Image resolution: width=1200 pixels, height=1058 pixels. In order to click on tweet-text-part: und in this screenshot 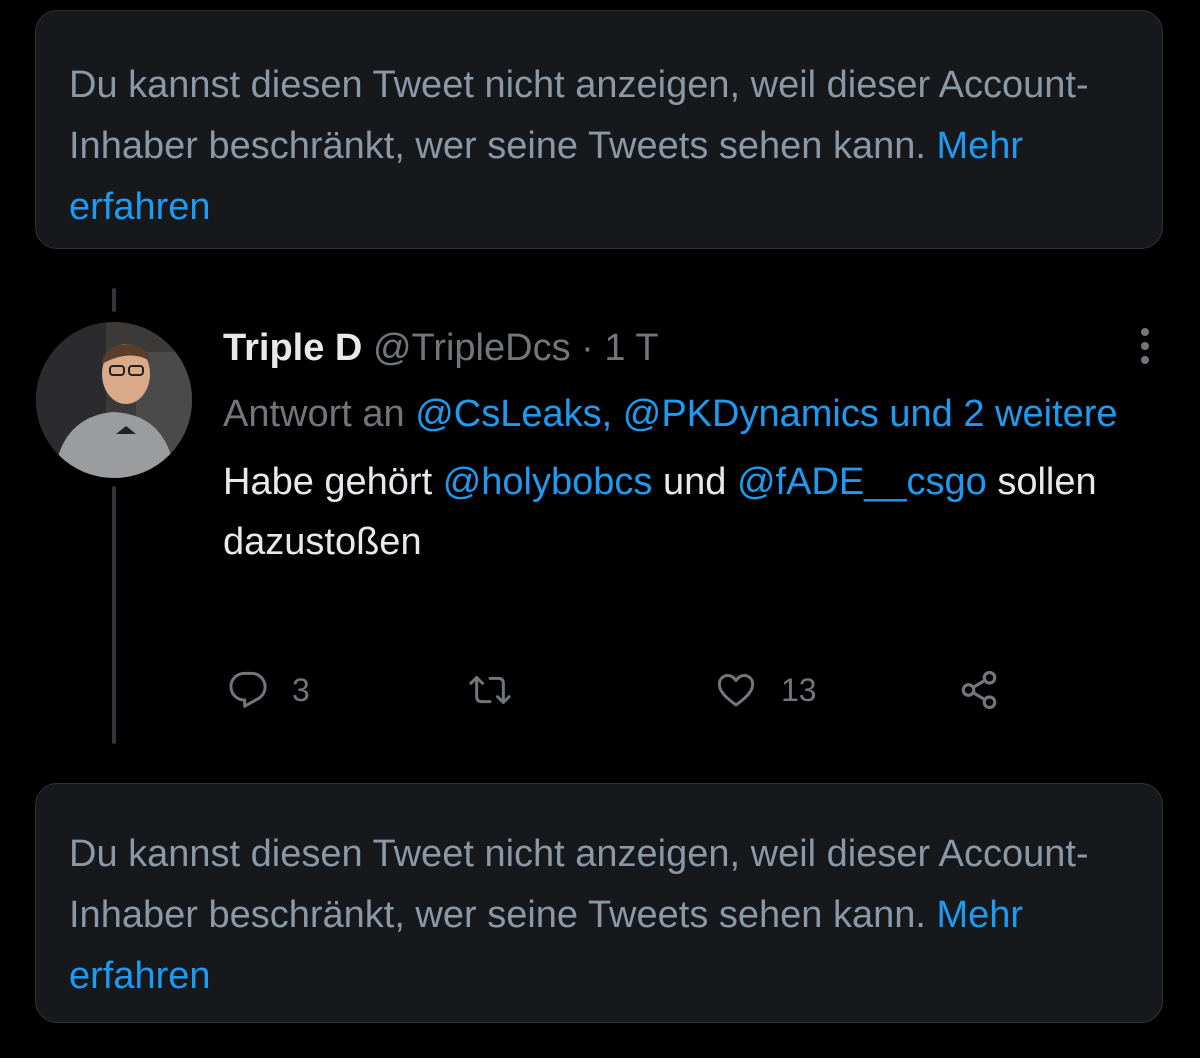, I will do `click(694, 482)`.